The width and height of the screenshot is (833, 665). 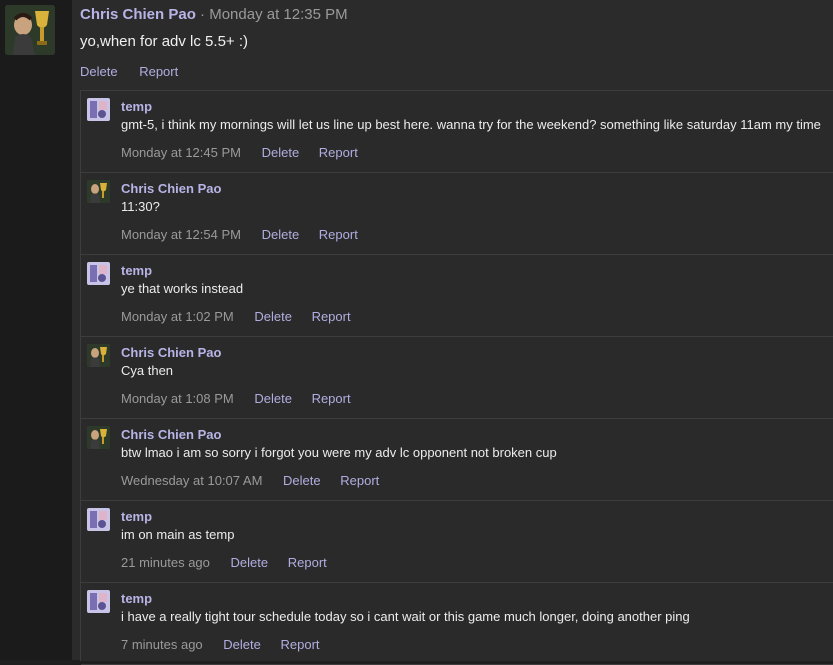 What do you see at coordinates (247, 152) in the screenshot?
I see `reply-meta: Monday at 12:45 PM Delete Report` at bounding box center [247, 152].